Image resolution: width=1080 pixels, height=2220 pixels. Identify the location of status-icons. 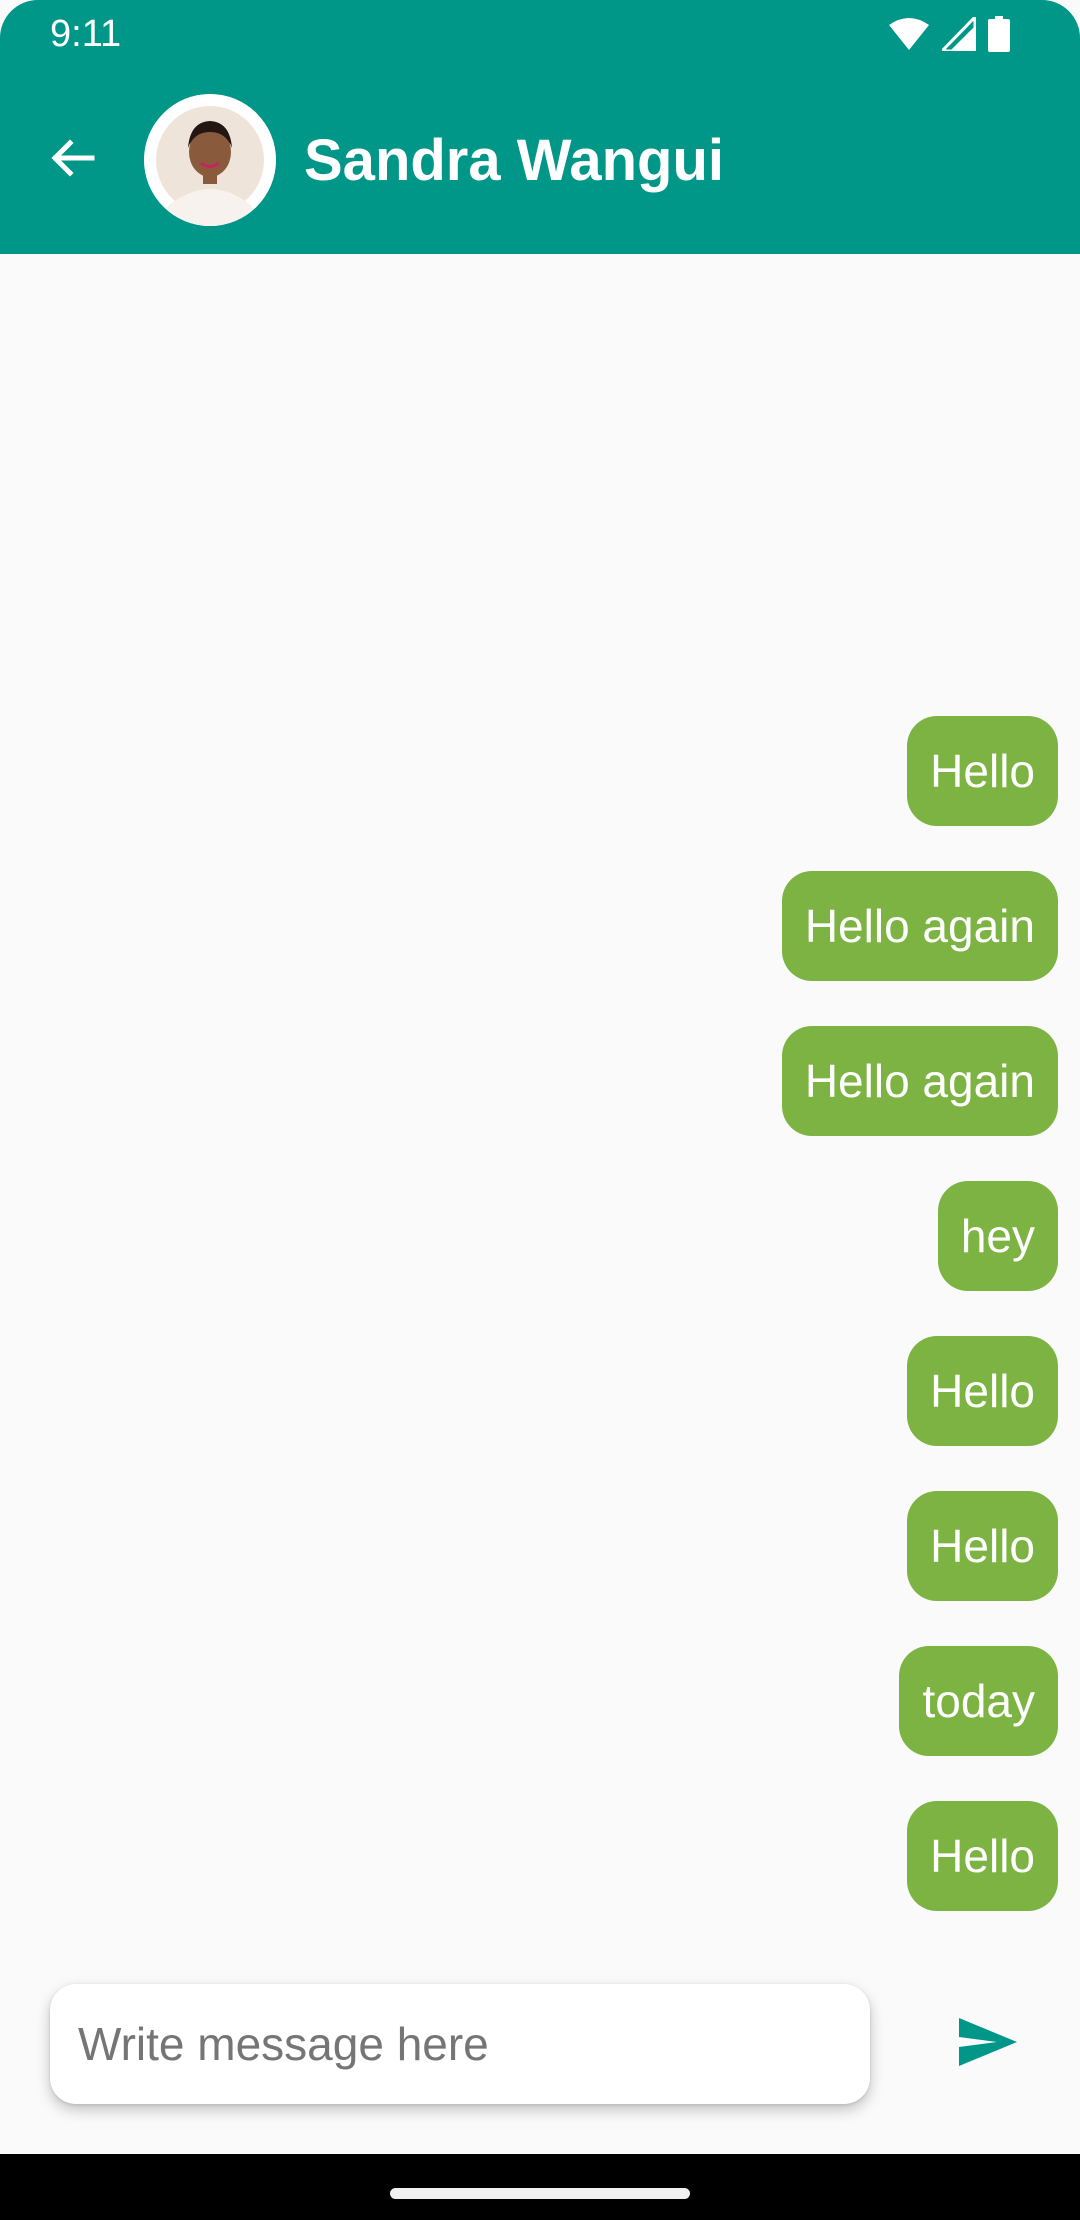
(949, 34).